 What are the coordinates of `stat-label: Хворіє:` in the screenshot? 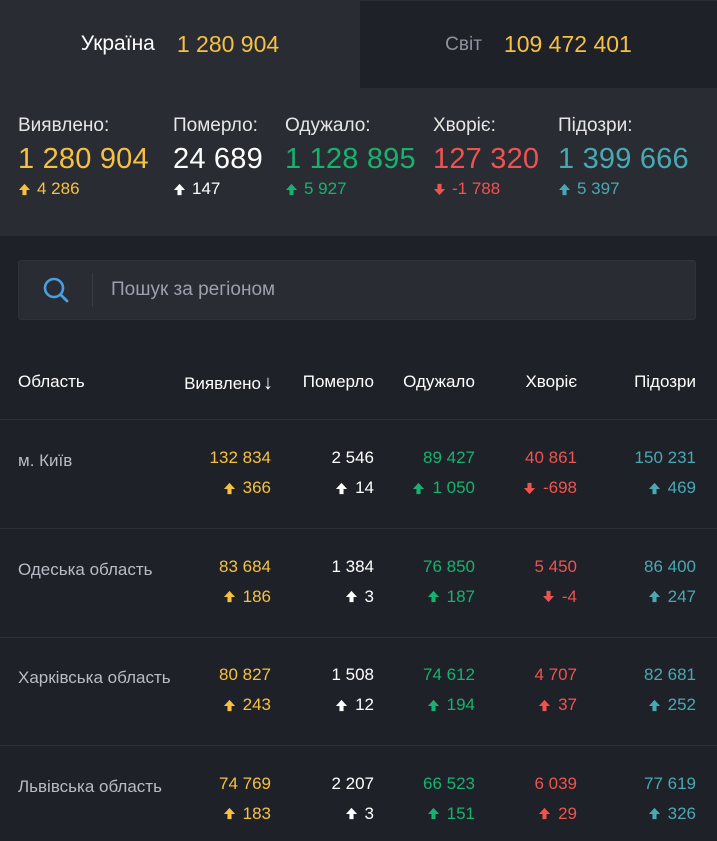 It's located at (464, 125).